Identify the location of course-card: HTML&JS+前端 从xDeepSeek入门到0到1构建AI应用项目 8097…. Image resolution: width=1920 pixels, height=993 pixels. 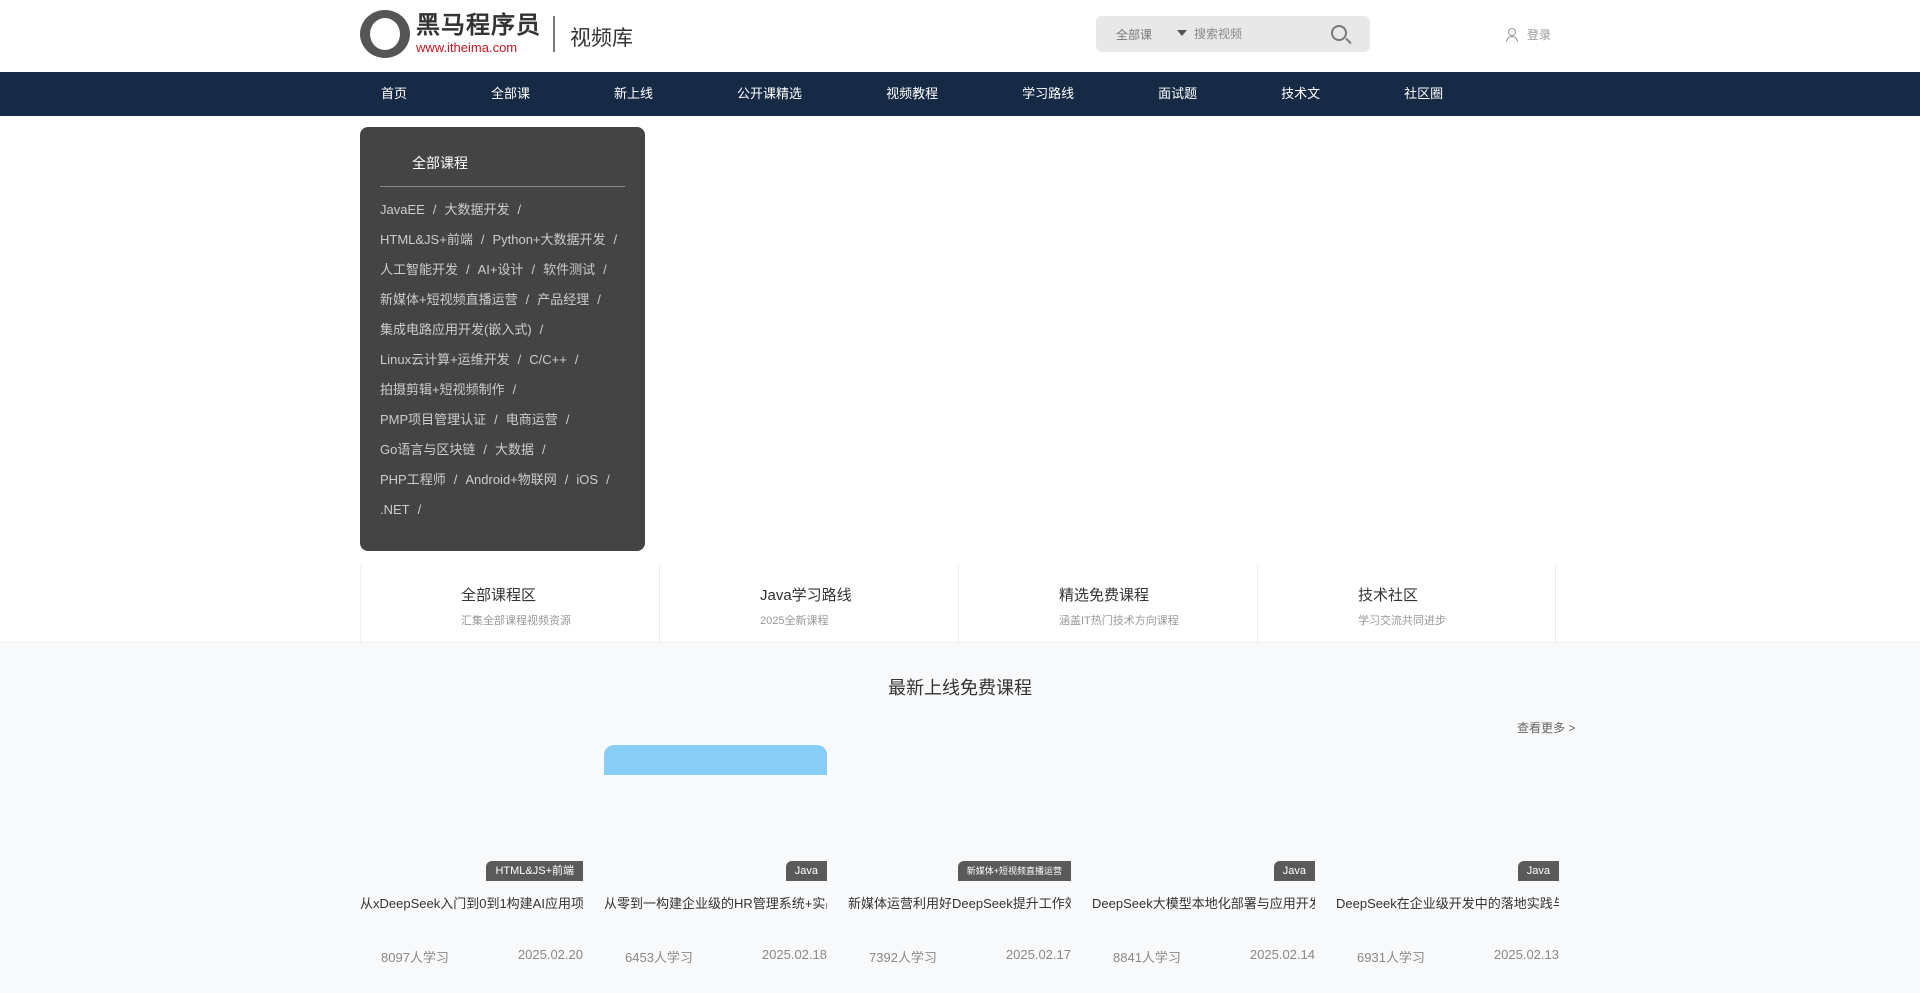
(471, 869).